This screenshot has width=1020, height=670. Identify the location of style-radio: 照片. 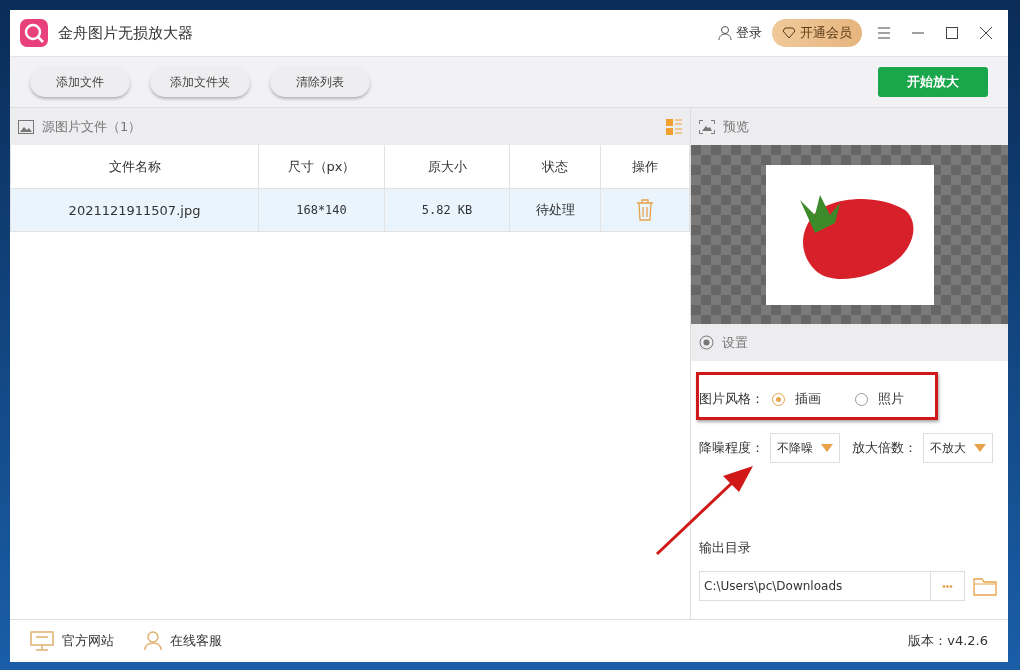
(879, 399).